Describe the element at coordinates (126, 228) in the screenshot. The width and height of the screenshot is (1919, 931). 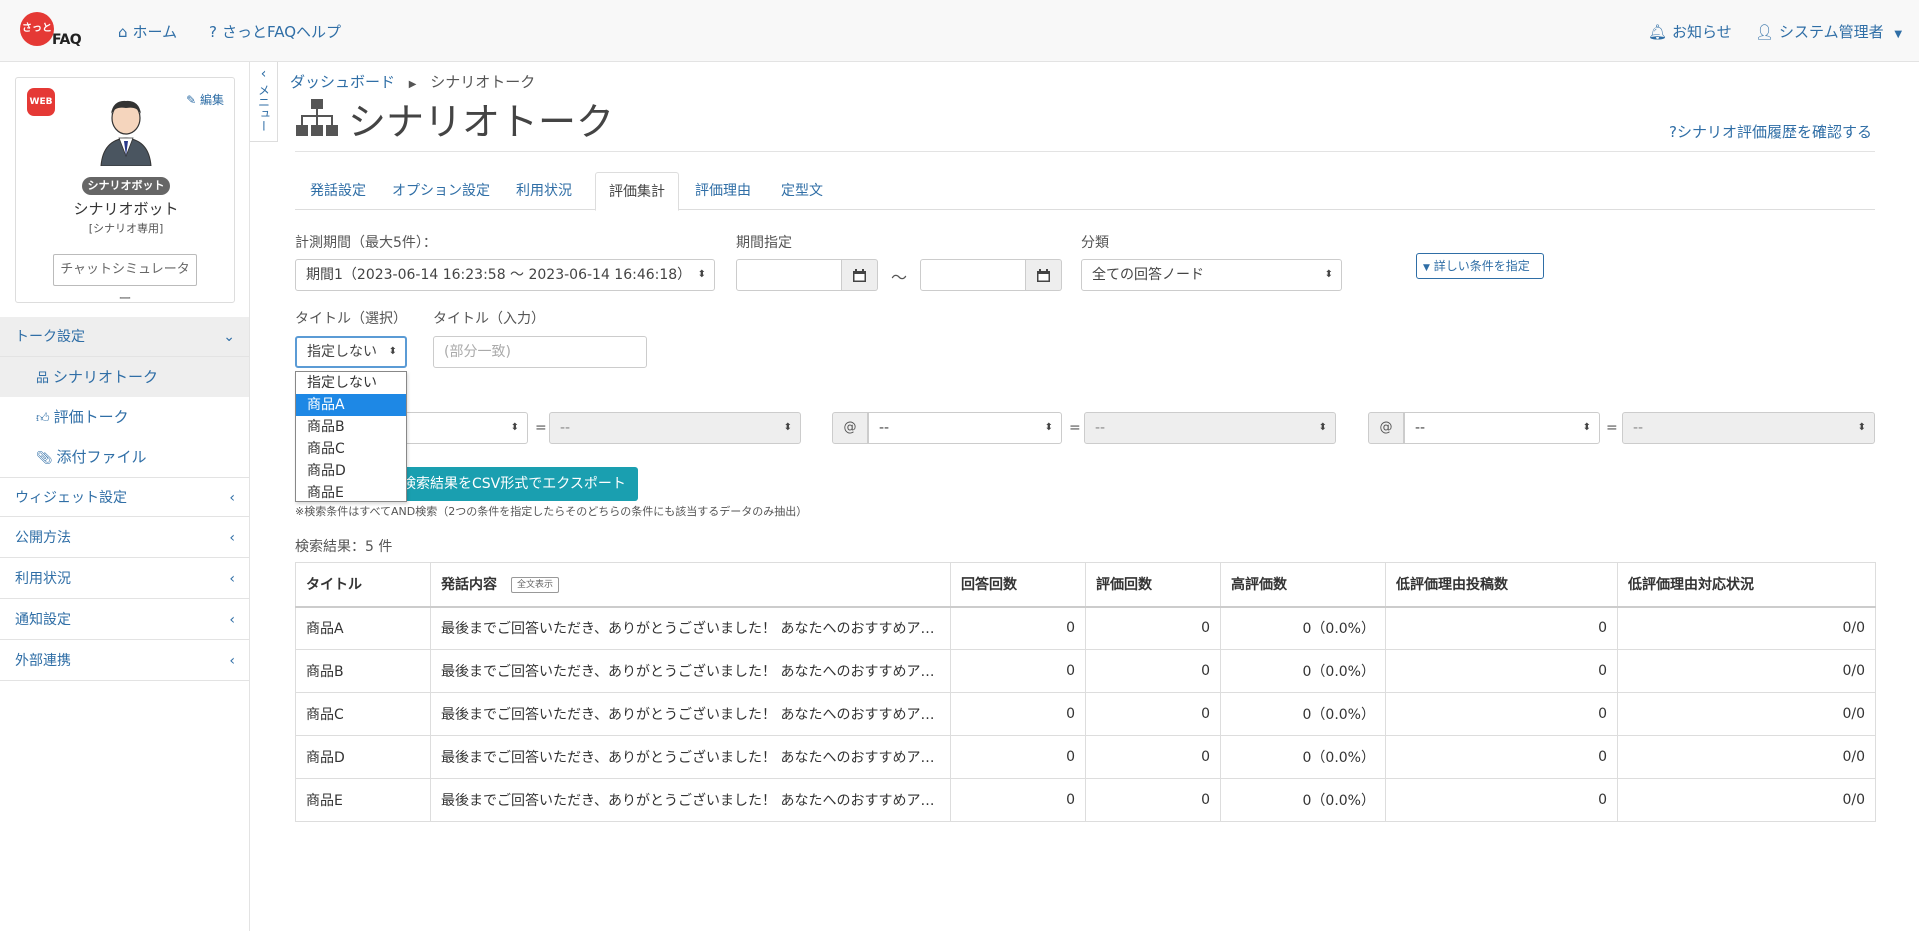
I see `bot-subtitle: [シナリオ専用]` at that location.